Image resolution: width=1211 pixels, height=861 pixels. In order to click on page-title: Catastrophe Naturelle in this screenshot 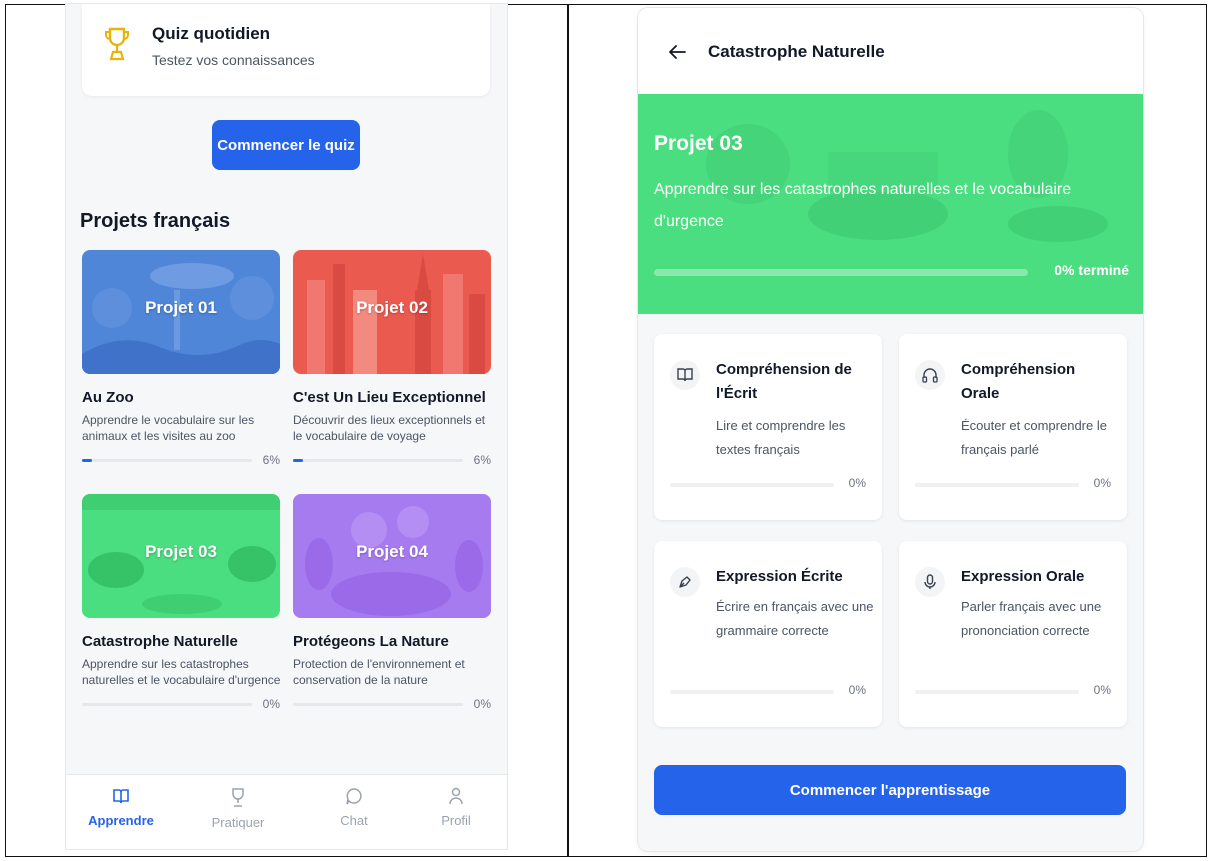, I will do `click(796, 51)`.